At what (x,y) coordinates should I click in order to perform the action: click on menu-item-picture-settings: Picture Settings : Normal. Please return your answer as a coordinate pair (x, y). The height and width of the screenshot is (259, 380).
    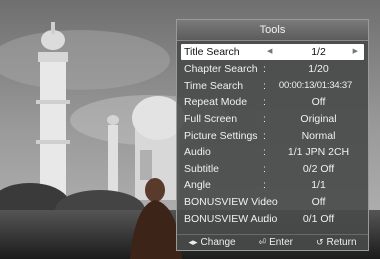
    Looking at the image, I should click on (272, 135).